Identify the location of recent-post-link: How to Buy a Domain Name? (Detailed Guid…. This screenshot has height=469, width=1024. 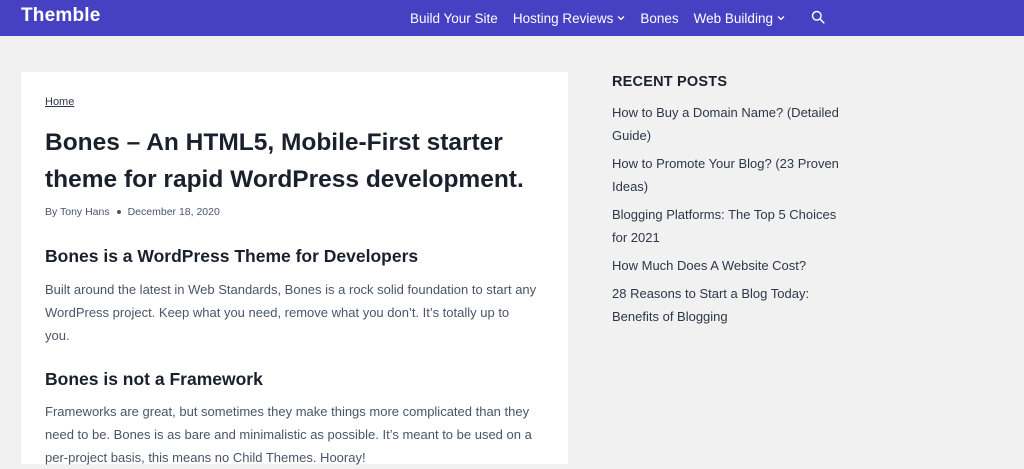
(727, 124).